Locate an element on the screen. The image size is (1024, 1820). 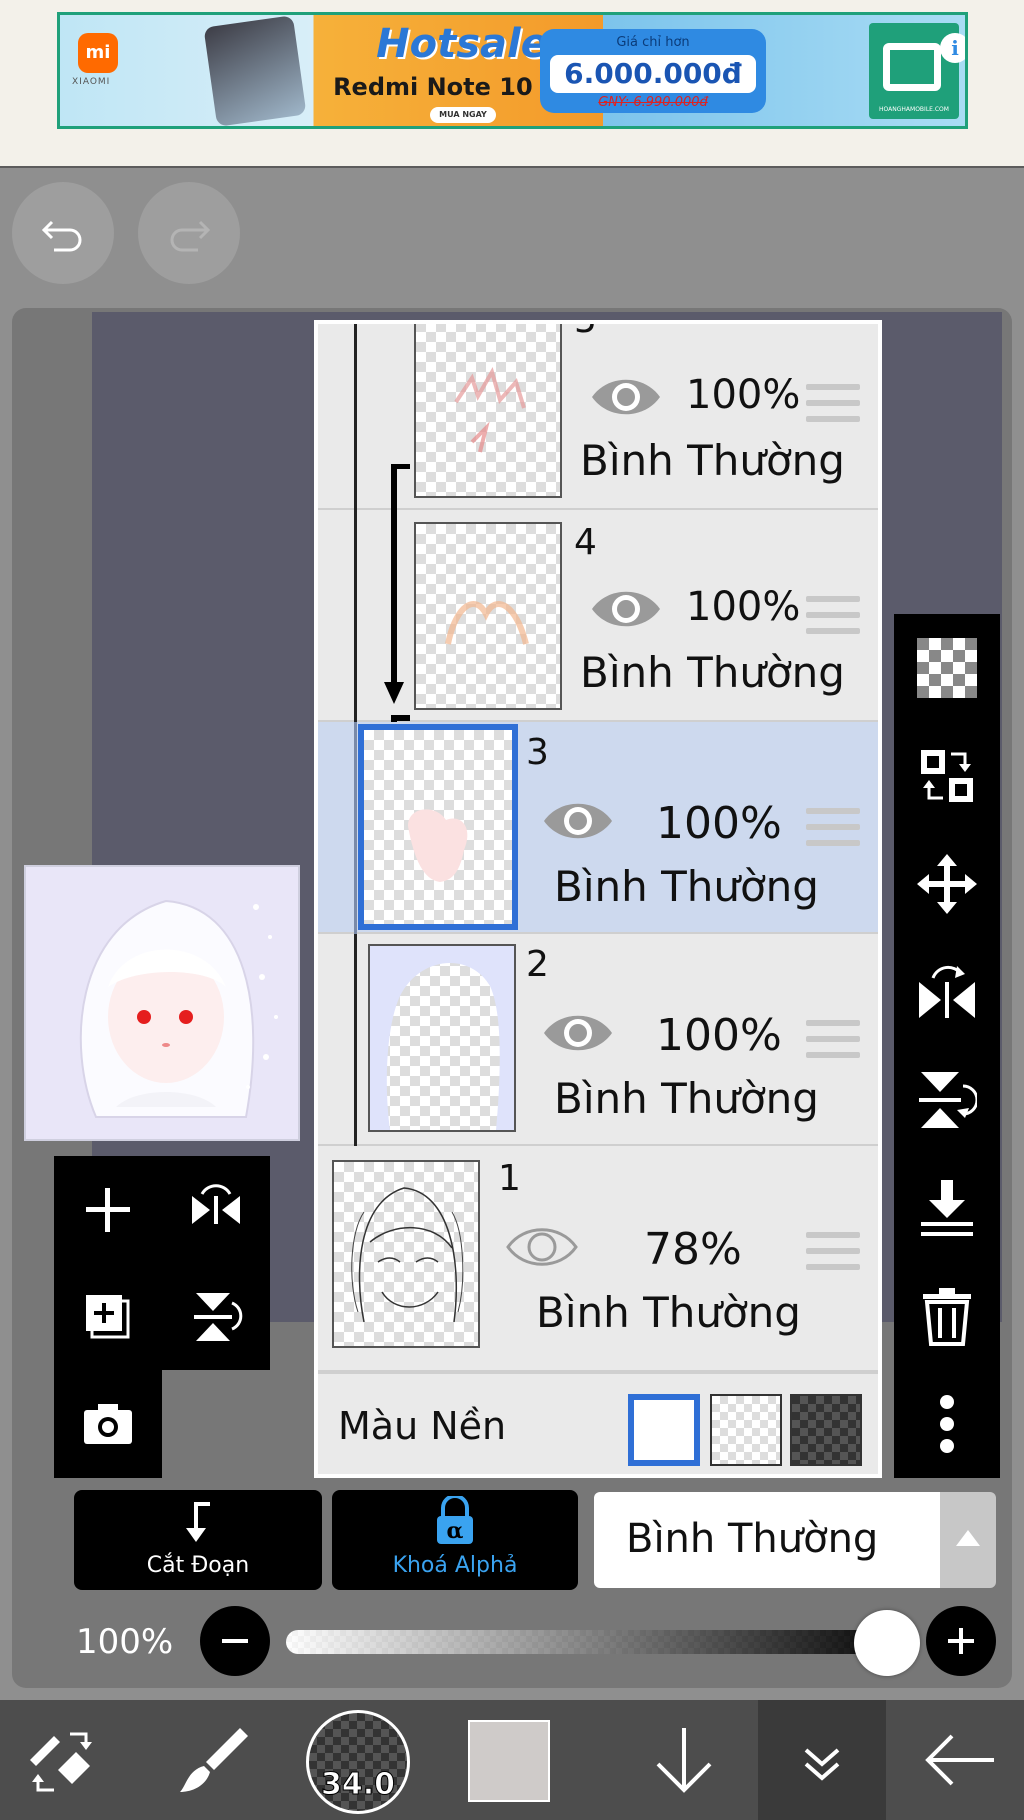
background-transparent-swatch is located at coordinates (746, 1430).